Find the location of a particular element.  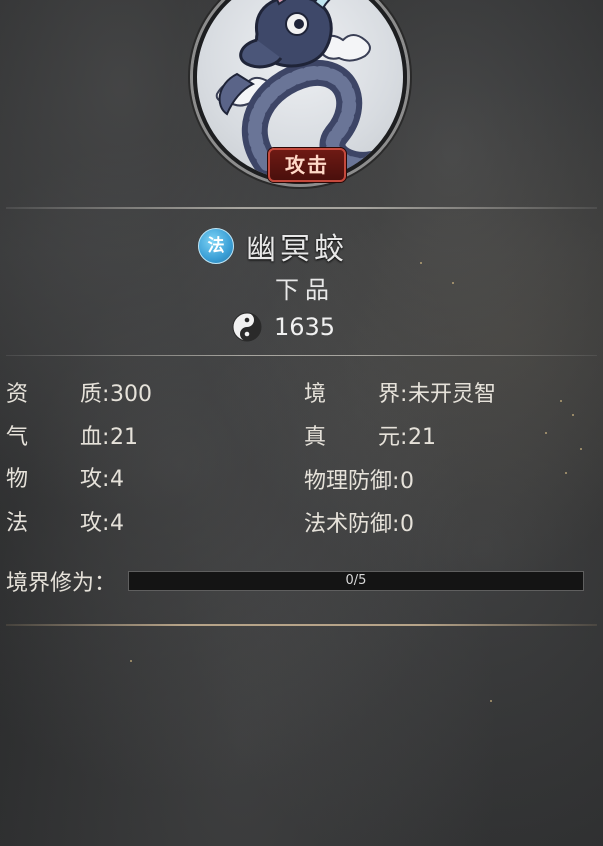

stat-qi: 真 元:21 is located at coordinates (370, 438).